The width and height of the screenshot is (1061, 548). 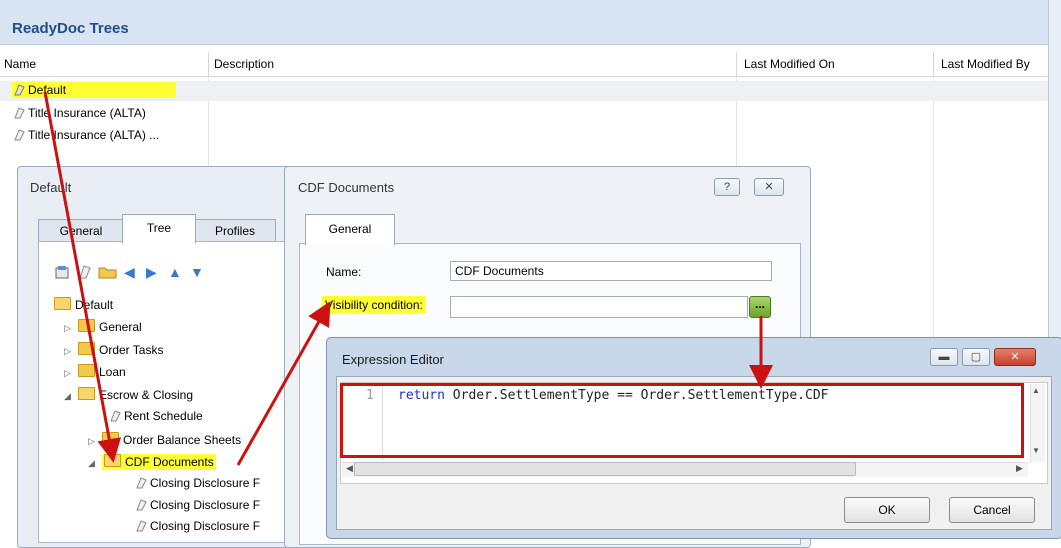 What do you see at coordinates (350, 230) in the screenshot?
I see `tab-general: General` at bounding box center [350, 230].